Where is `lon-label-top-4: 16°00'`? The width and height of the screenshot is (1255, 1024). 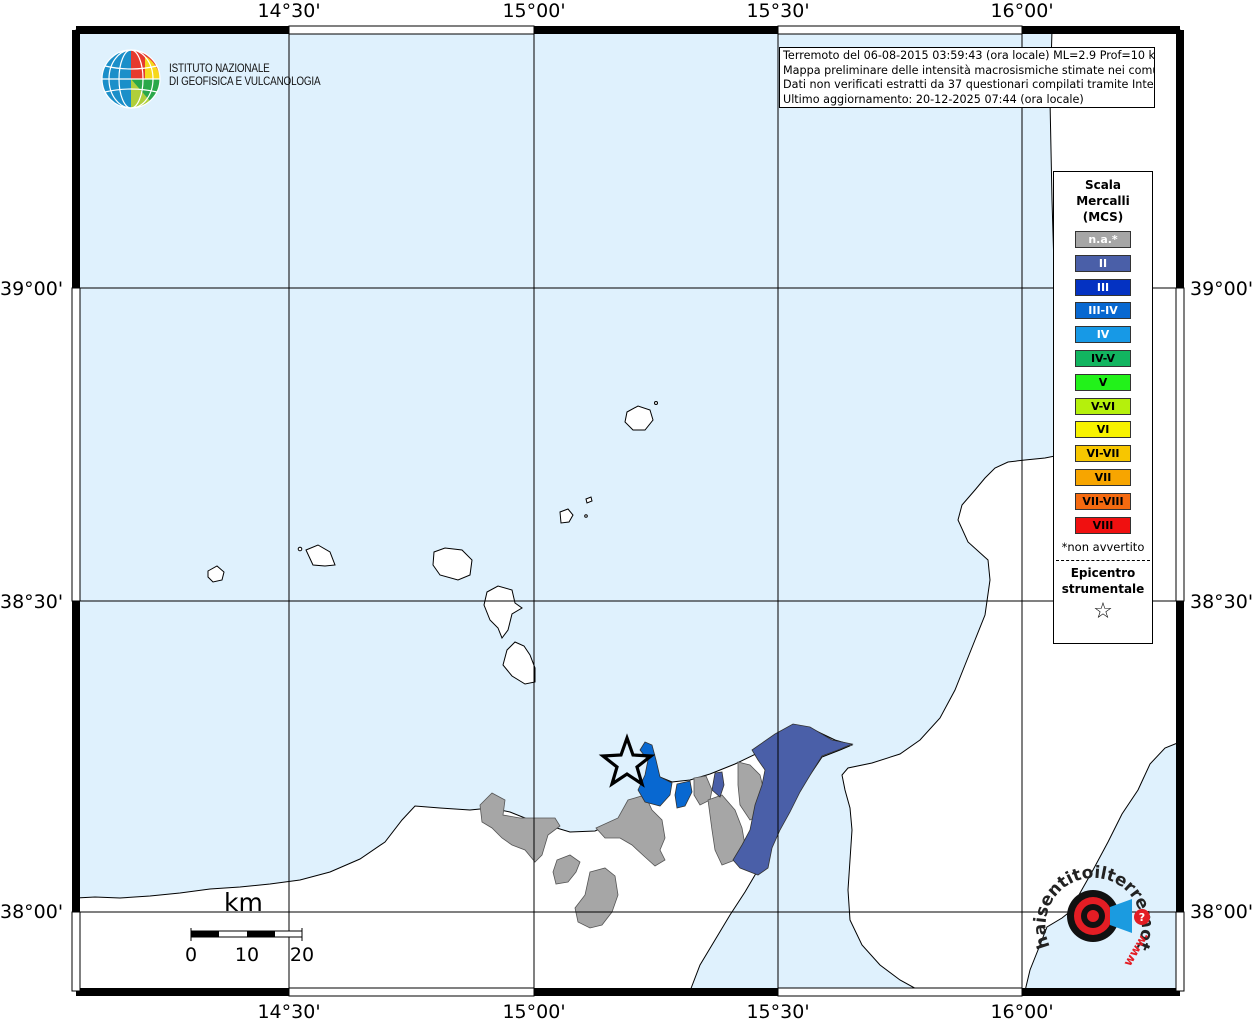 lon-label-top-4: 16°00' is located at coordinates (1022, 11).